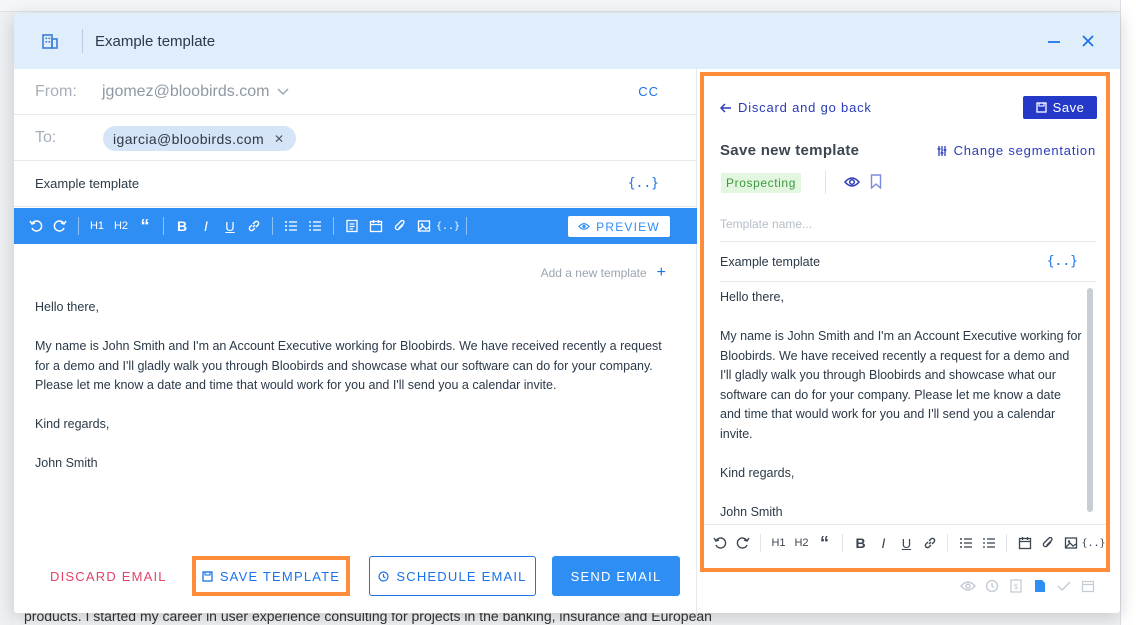  I want to click on remove-recipient-icon: ✕, so click(279, 139).